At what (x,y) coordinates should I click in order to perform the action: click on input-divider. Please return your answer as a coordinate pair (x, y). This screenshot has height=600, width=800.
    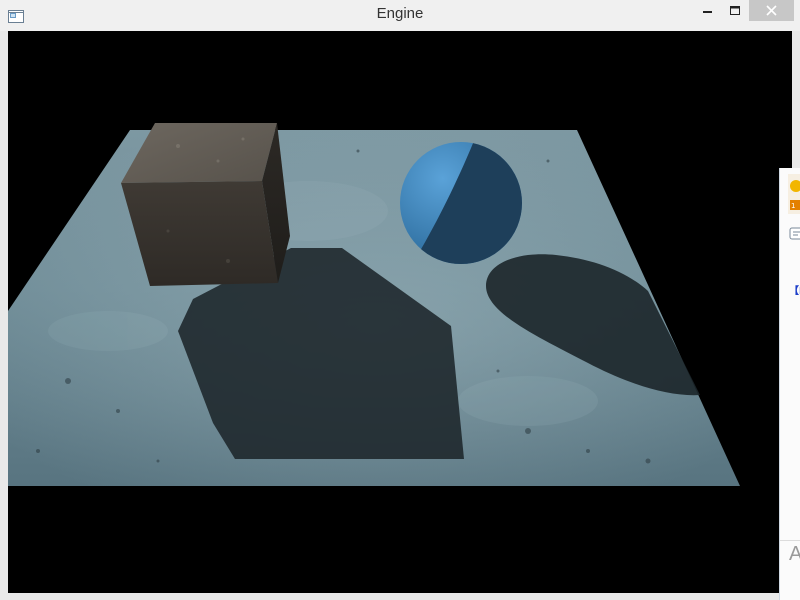
    Looking at the image, I should click on (790, 540).